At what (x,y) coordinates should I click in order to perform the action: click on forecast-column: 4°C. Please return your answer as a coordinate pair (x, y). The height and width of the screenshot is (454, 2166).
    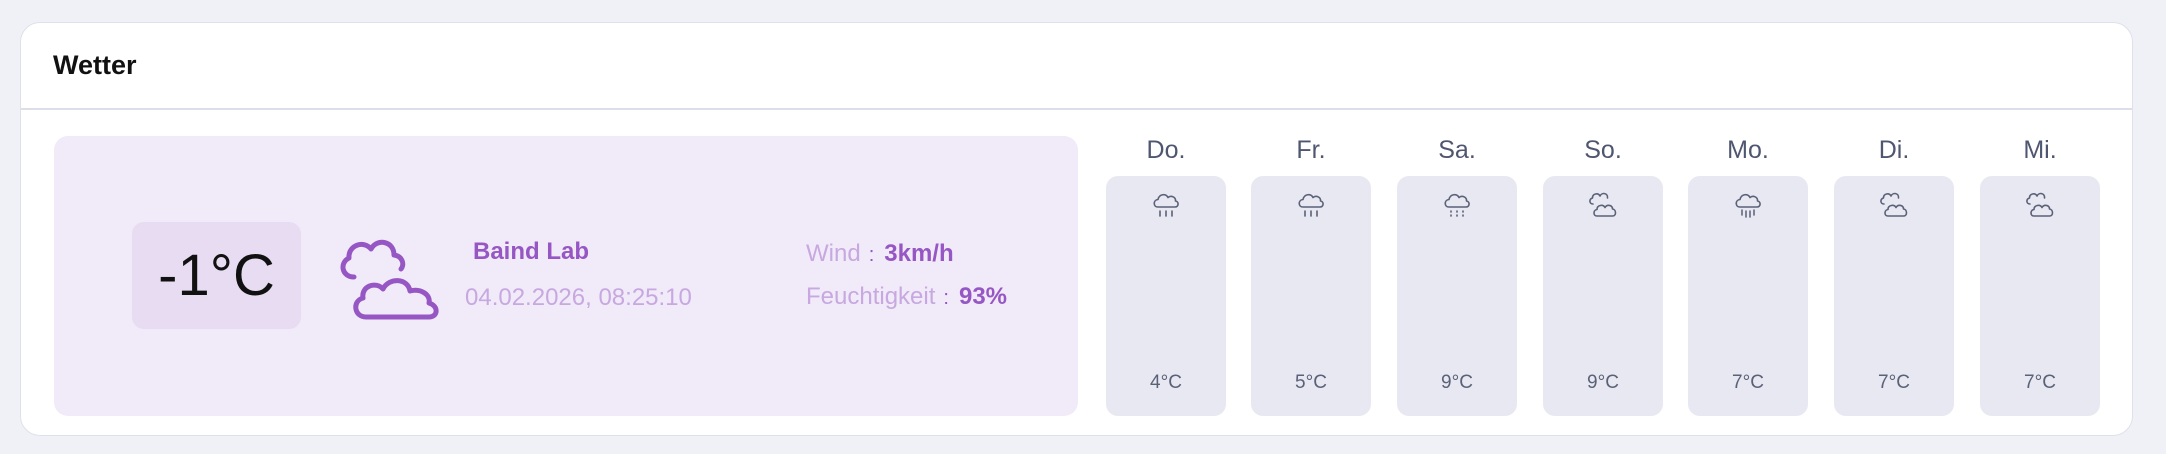
    Looking at the image, I should click on (1166, 296).